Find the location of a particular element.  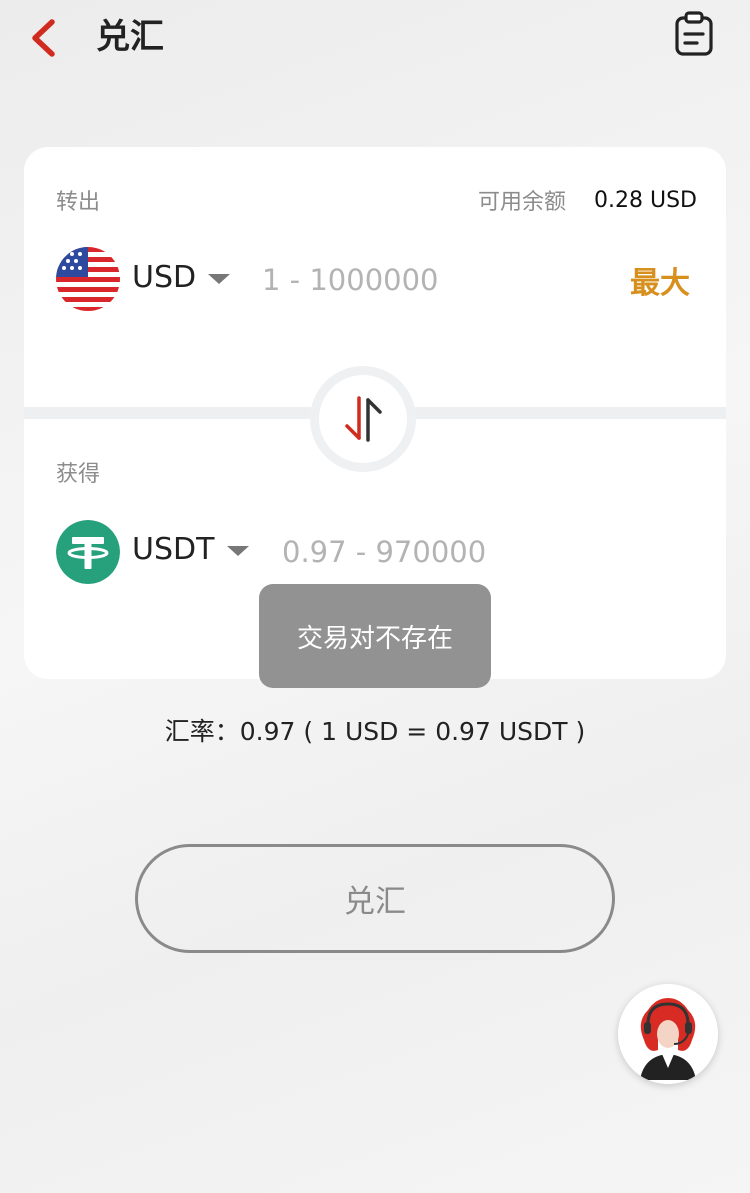

to-label: 获得 is located at coordinates (78, 474).